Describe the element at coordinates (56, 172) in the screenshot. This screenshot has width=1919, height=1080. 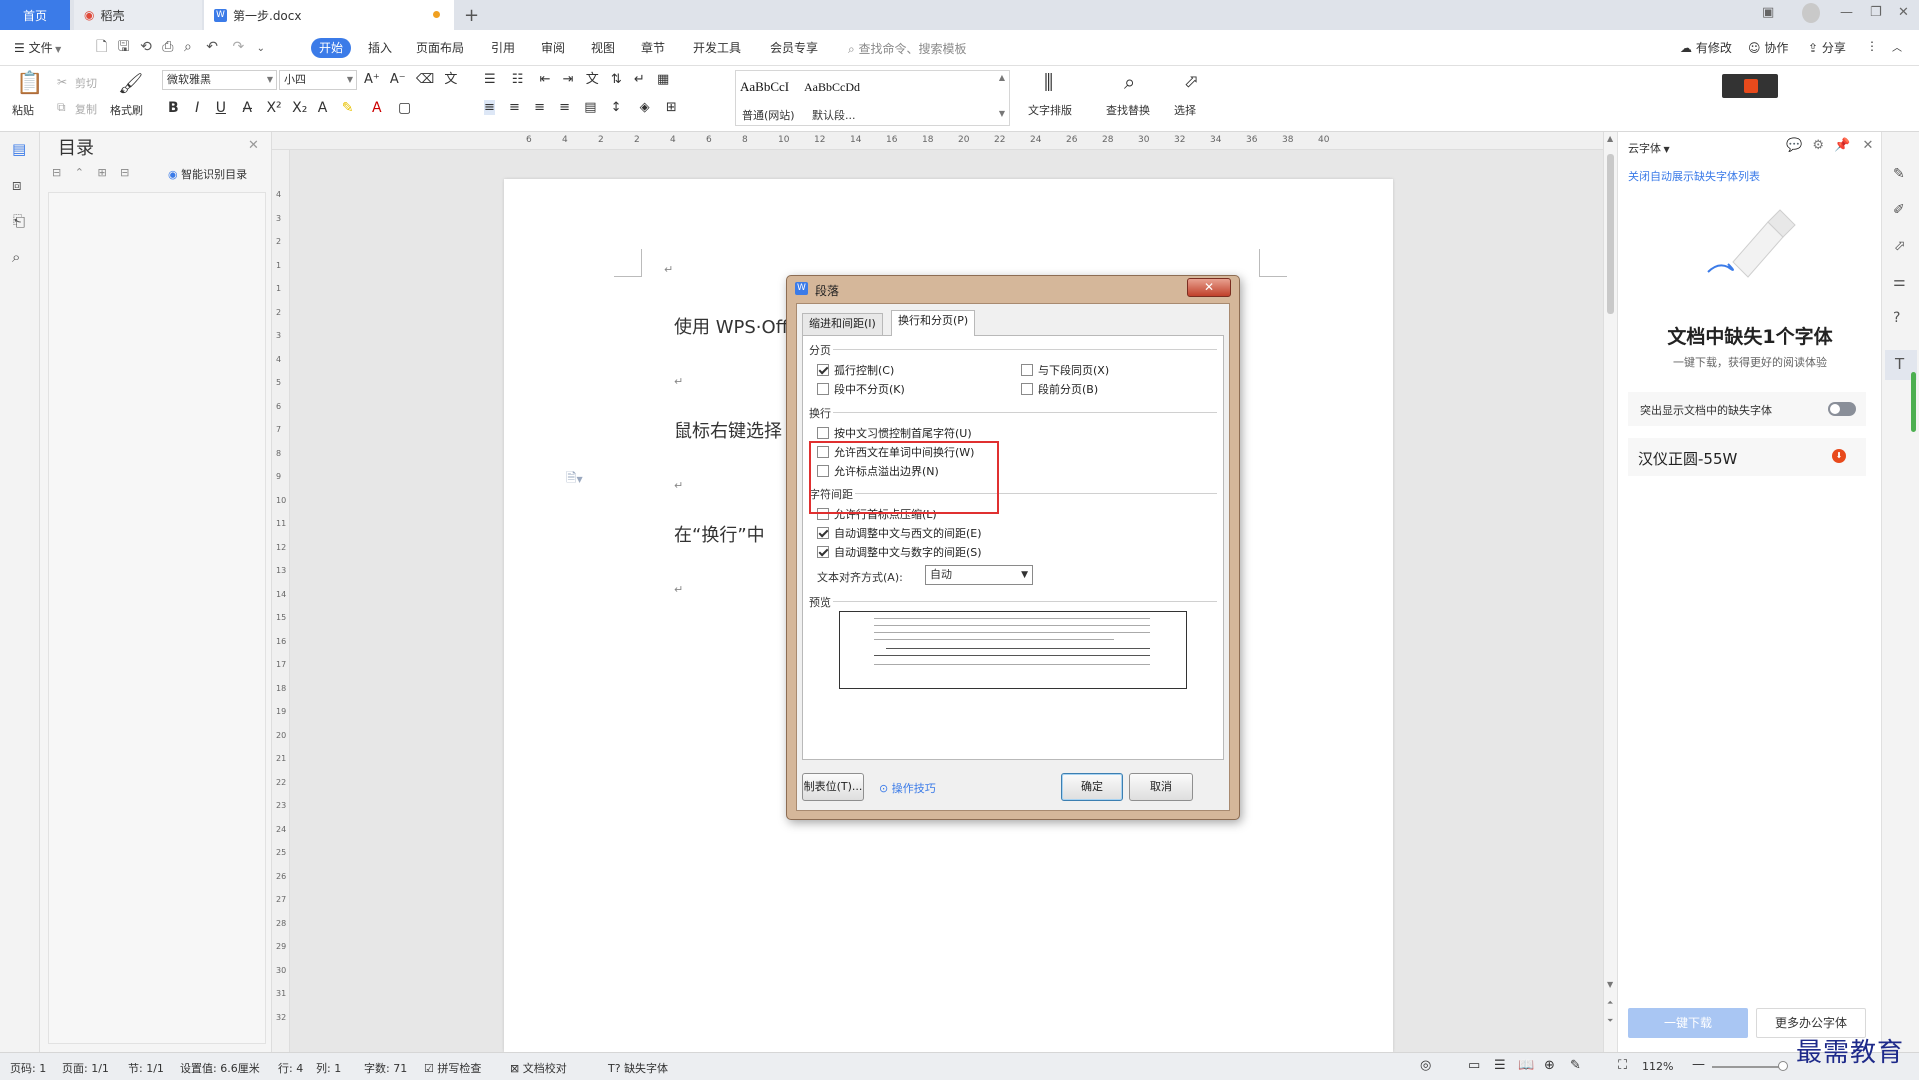
I see `expand-all-icon: ⊟` at that location.